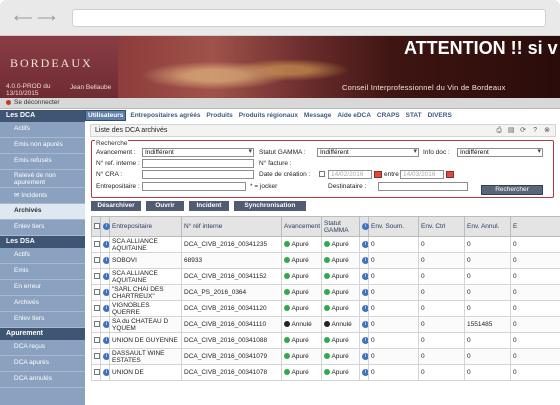  What do you see at coordinates (423, 186) in the screenshot?
I see `destinataire-input` at bounding box center [423, 186].